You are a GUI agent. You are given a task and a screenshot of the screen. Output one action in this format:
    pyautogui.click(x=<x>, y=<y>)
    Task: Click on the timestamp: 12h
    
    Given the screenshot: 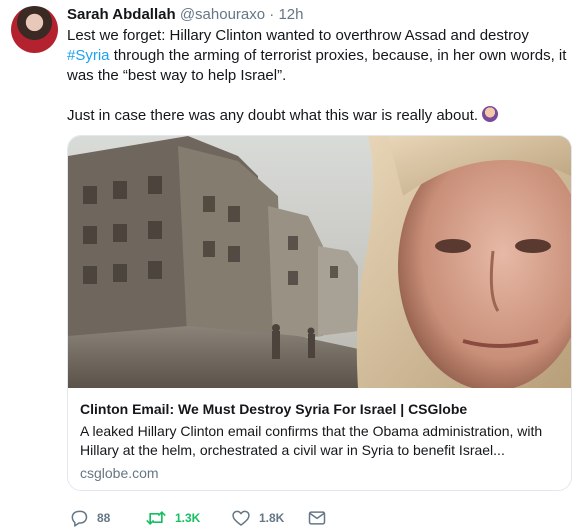 What is the action you would take?
    pyautogui.click(x=290, y=14)
    